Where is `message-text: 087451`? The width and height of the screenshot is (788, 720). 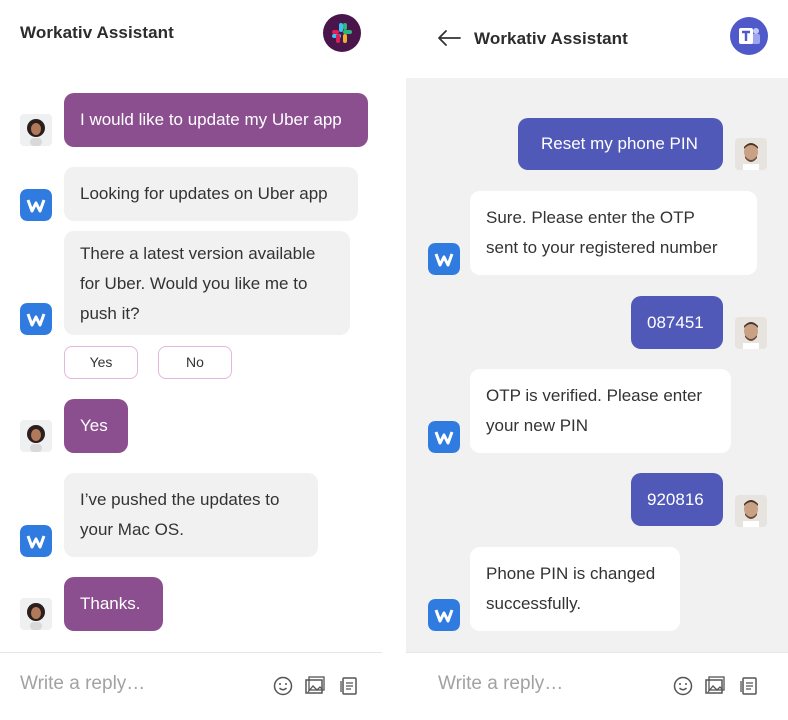 message-text: 087451 is located at coordinates (675, 322).